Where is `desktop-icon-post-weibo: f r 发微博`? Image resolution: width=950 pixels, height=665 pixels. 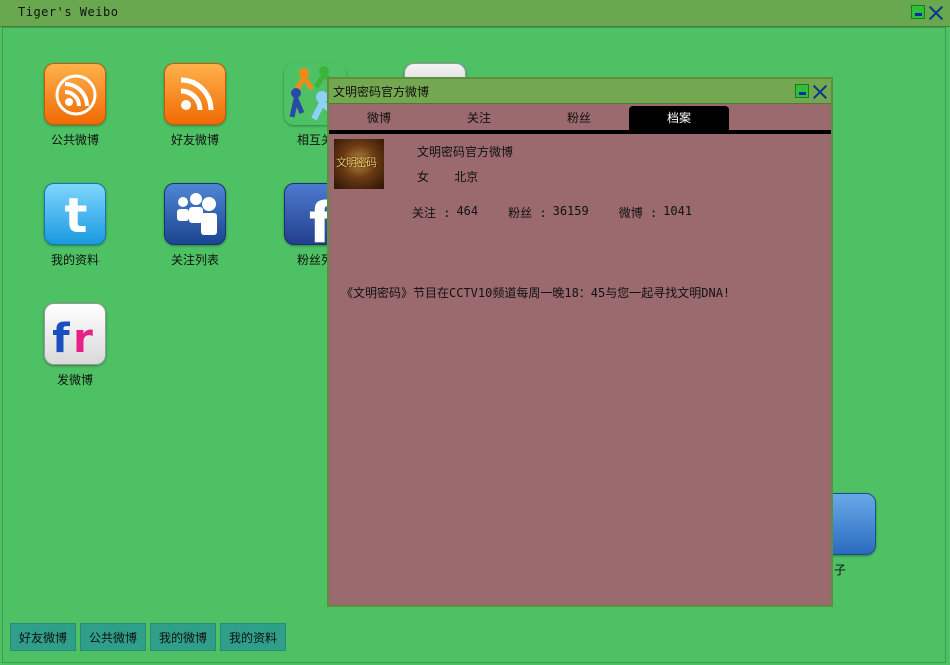 desktop-icon-post-weibo: f r 发微博 is located at coordinates (75, 345).